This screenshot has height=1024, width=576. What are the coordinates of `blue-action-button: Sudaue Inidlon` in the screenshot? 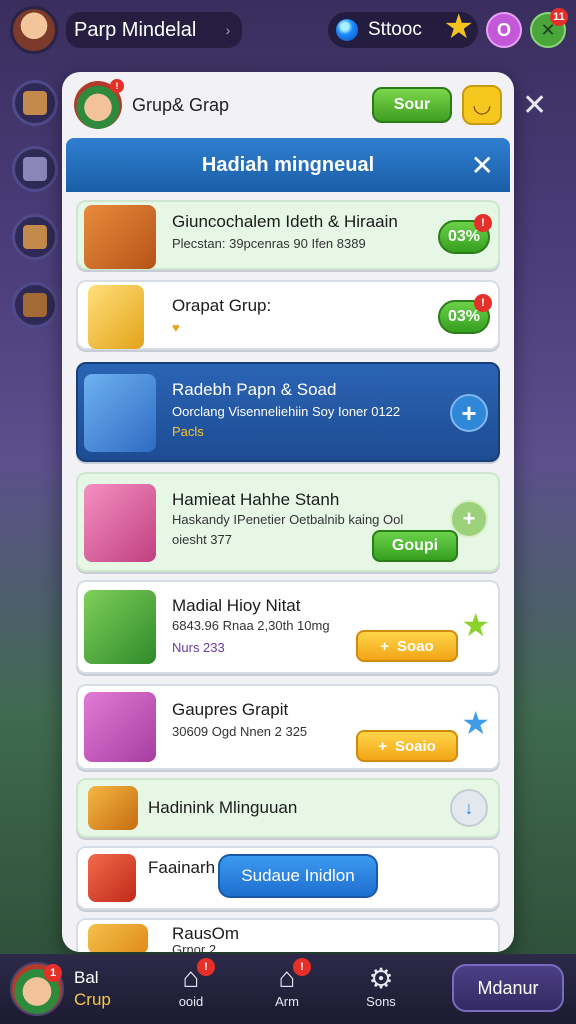 It's located at (298, 876).